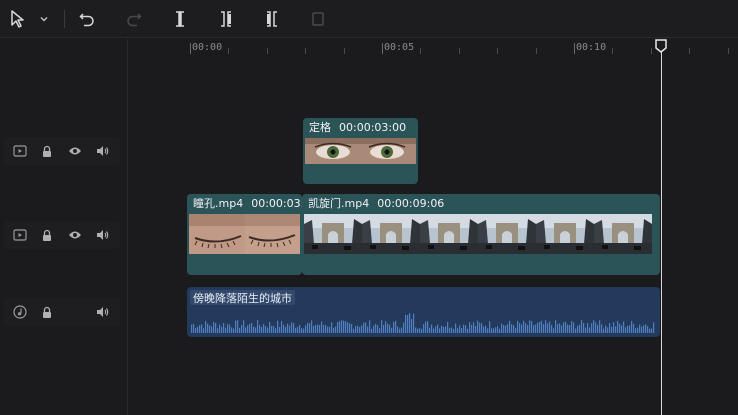 The image size is (738, 415). What do you see at coordinates (20, 312) in the screenshot?
I see `music-note-icon` at bounding box center [20, 312].